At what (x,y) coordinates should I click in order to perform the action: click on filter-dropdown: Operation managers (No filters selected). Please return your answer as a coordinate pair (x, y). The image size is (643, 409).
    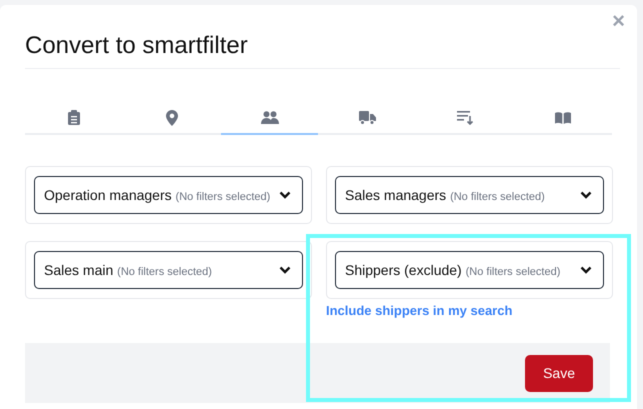
    Looking at the image, I should click on (168, 195).